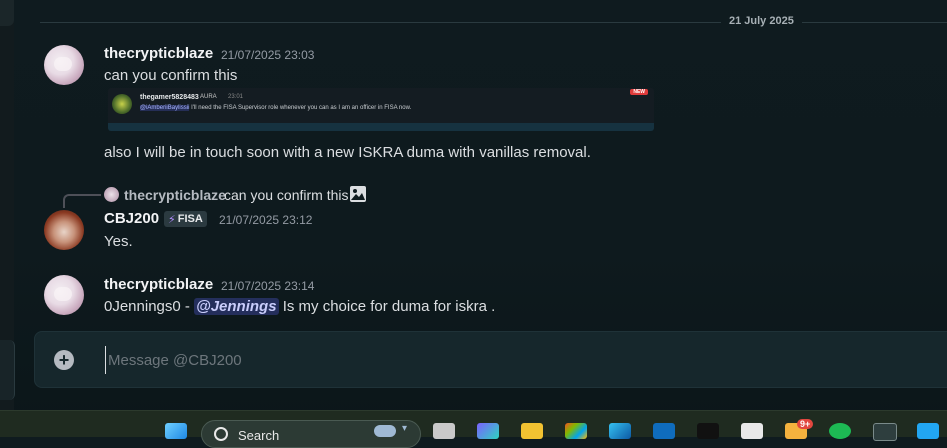 The height and width of the screenshot is (448, 947). What do you see at coordinates (639, 92) in the screenshot?
I see `new-badge: NEW` at bounding box center [639, 92].